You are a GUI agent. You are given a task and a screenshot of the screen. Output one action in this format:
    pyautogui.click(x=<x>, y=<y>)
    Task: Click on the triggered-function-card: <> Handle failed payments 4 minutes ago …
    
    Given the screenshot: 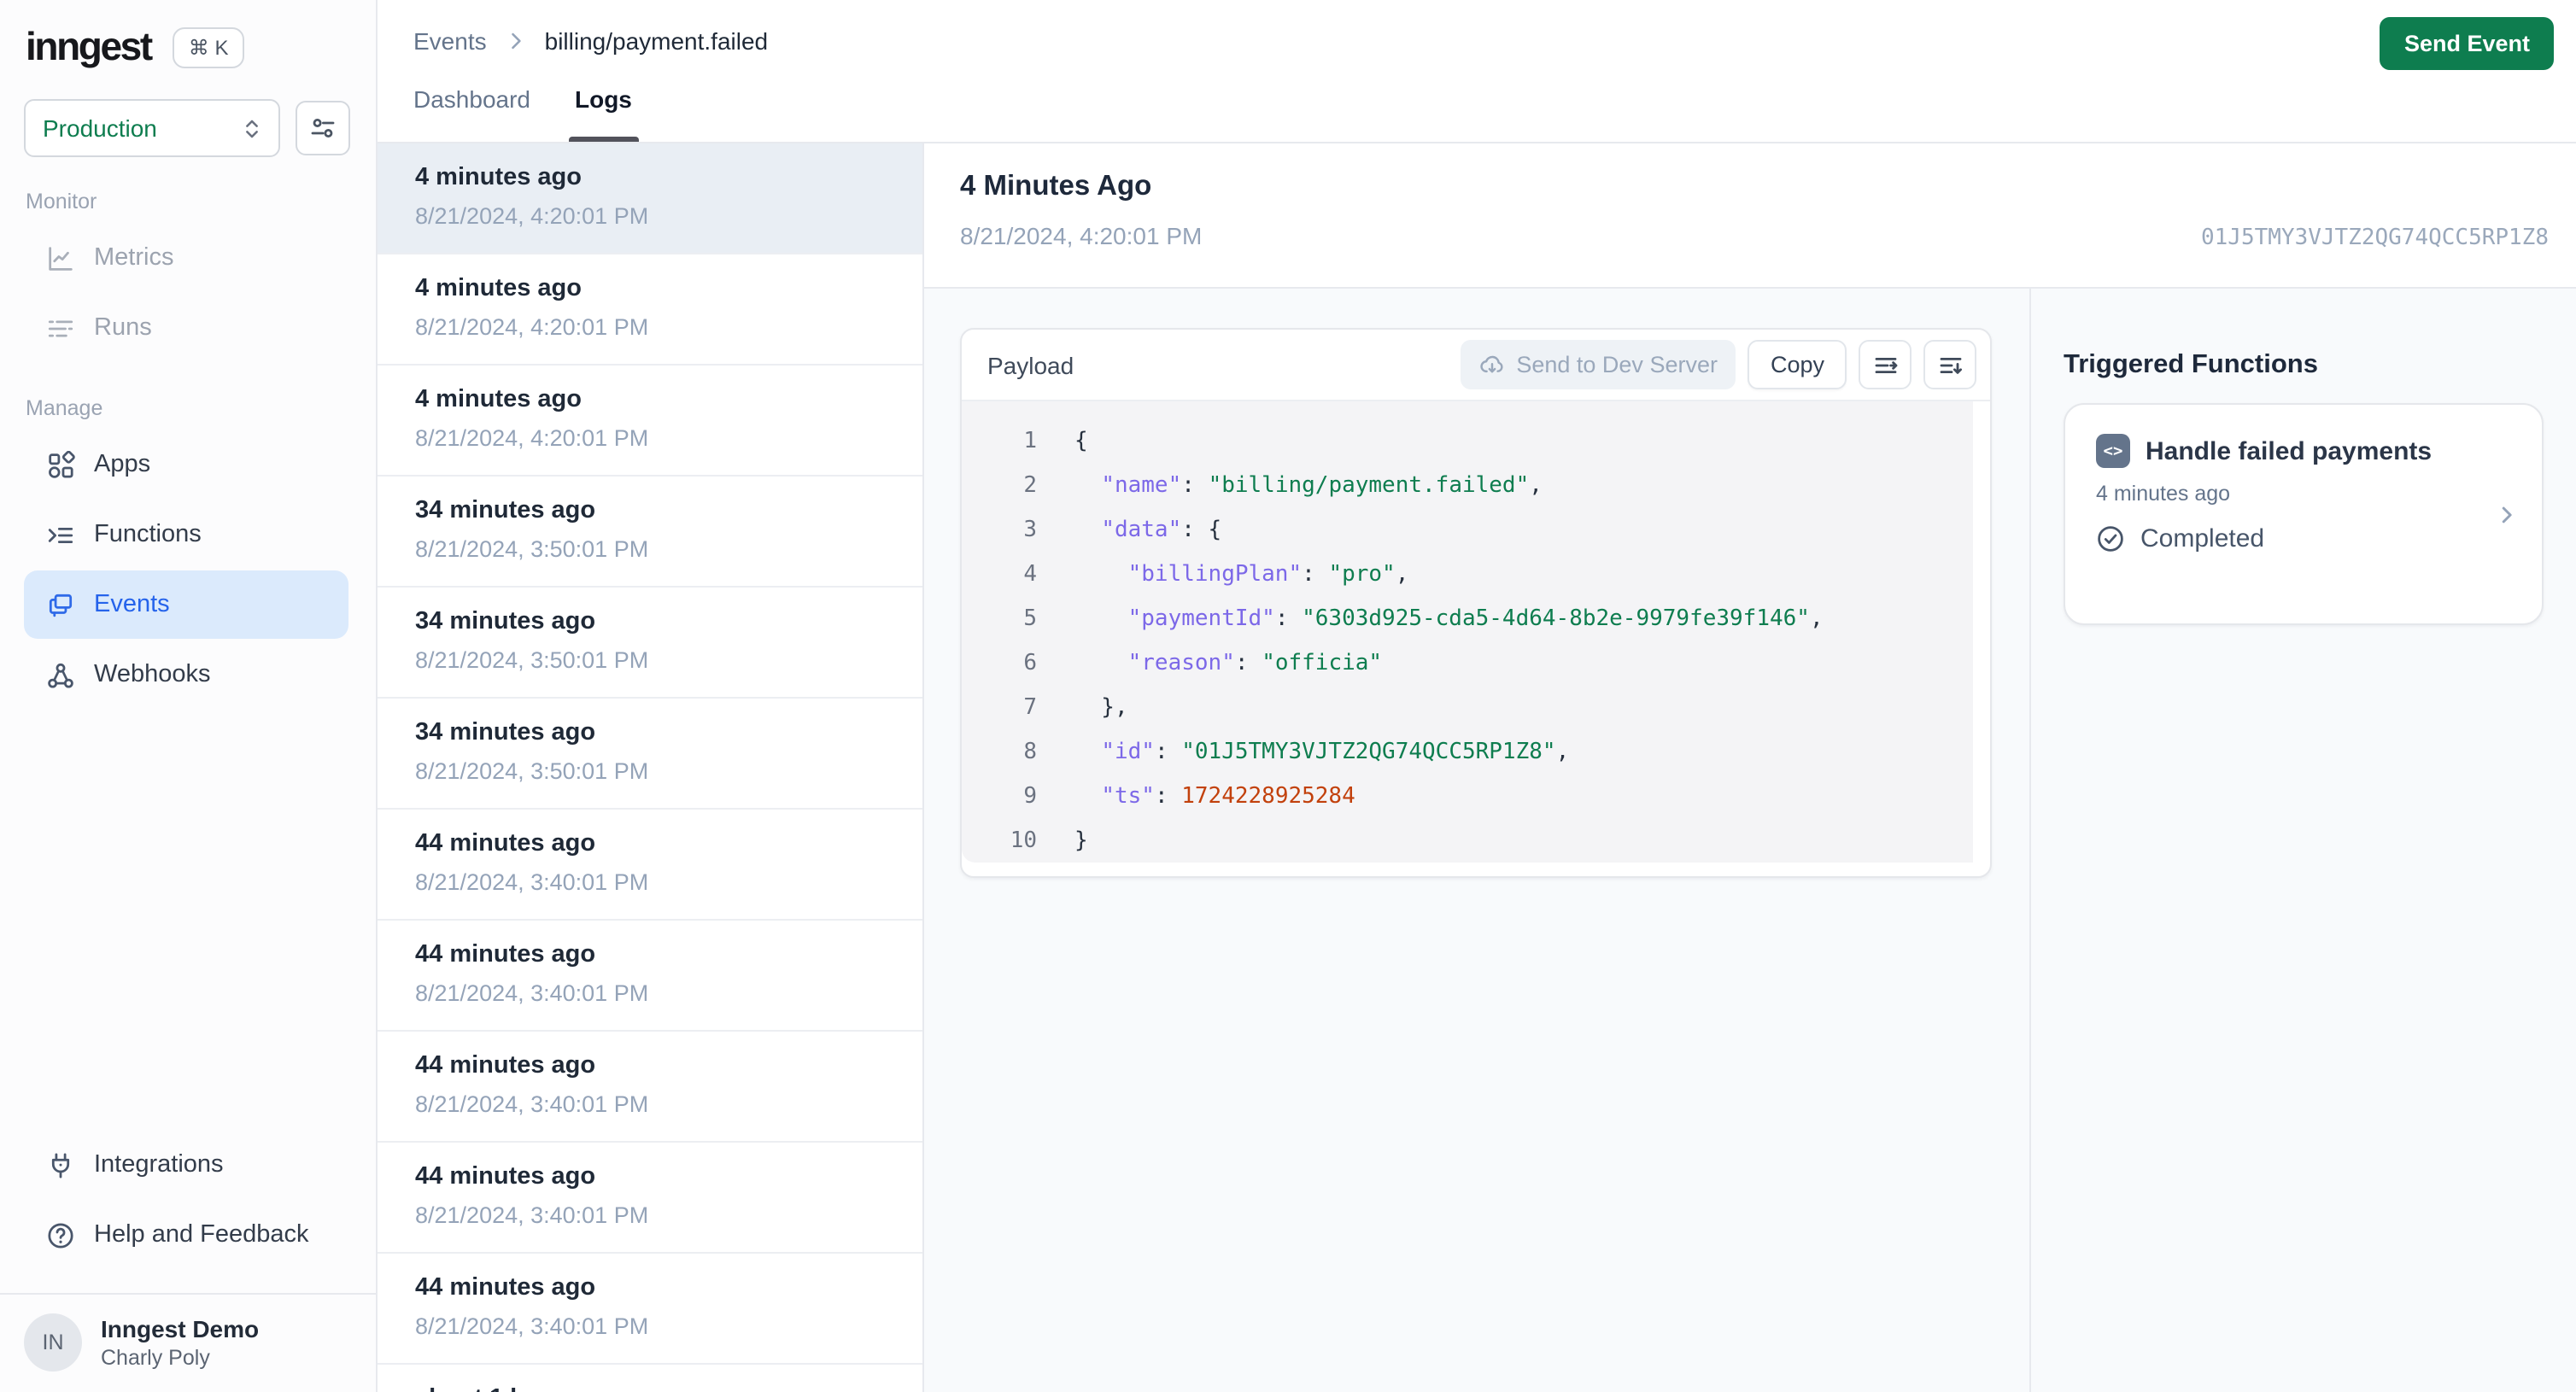 What is the action you would take?
    pyautogui.click(x=2304, y=514)
    